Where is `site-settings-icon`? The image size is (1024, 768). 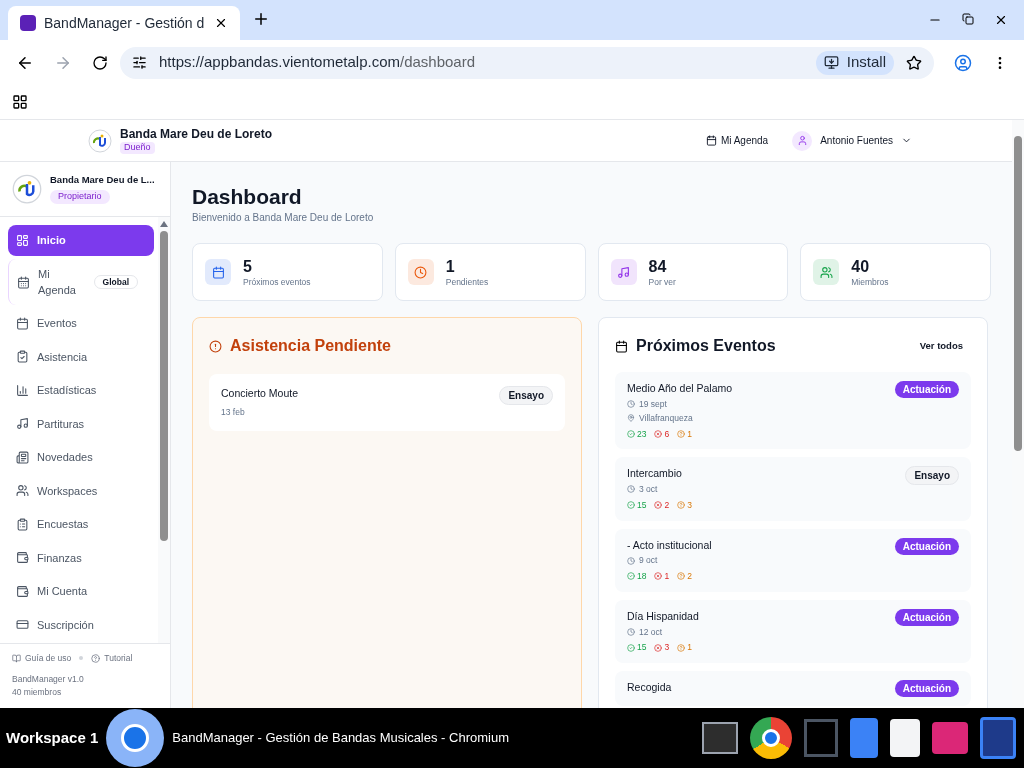
site-settings-icon is located at coordinates (139, 62).